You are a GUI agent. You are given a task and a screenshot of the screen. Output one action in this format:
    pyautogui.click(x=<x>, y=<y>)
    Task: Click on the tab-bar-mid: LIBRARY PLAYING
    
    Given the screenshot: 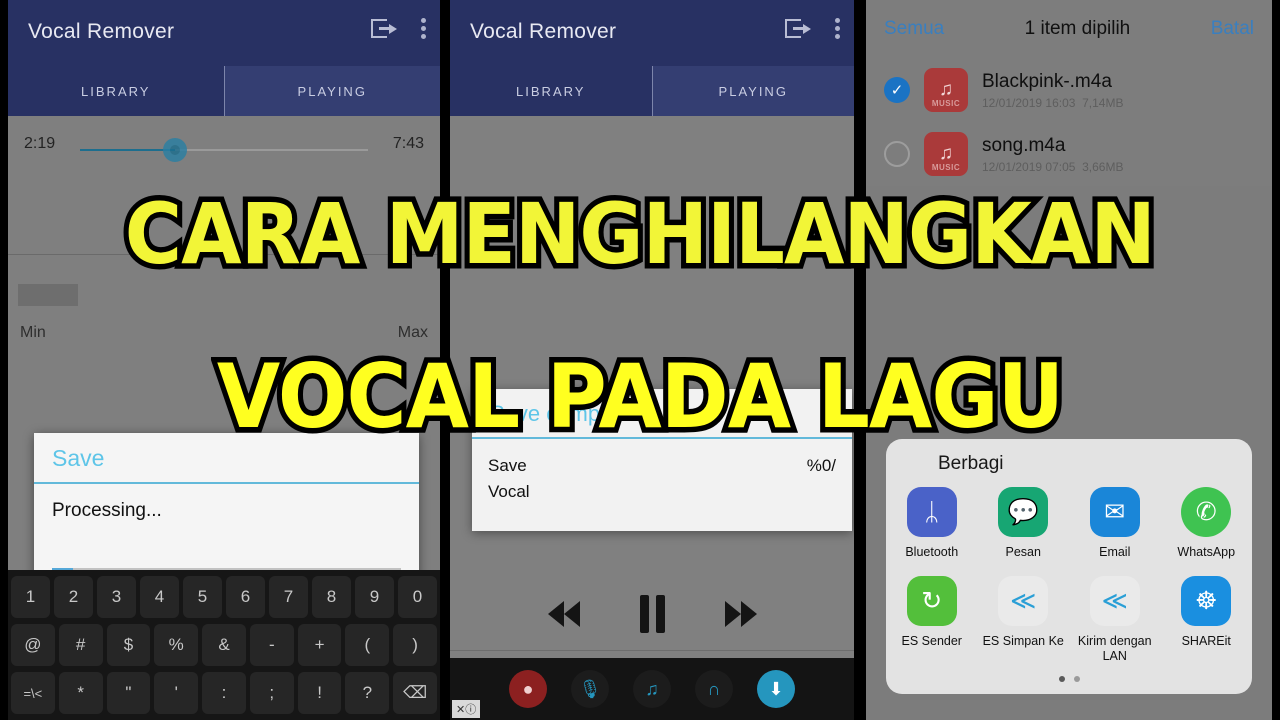 What is the action you would take?
    pyautogui.click(x=652, y=91)
    